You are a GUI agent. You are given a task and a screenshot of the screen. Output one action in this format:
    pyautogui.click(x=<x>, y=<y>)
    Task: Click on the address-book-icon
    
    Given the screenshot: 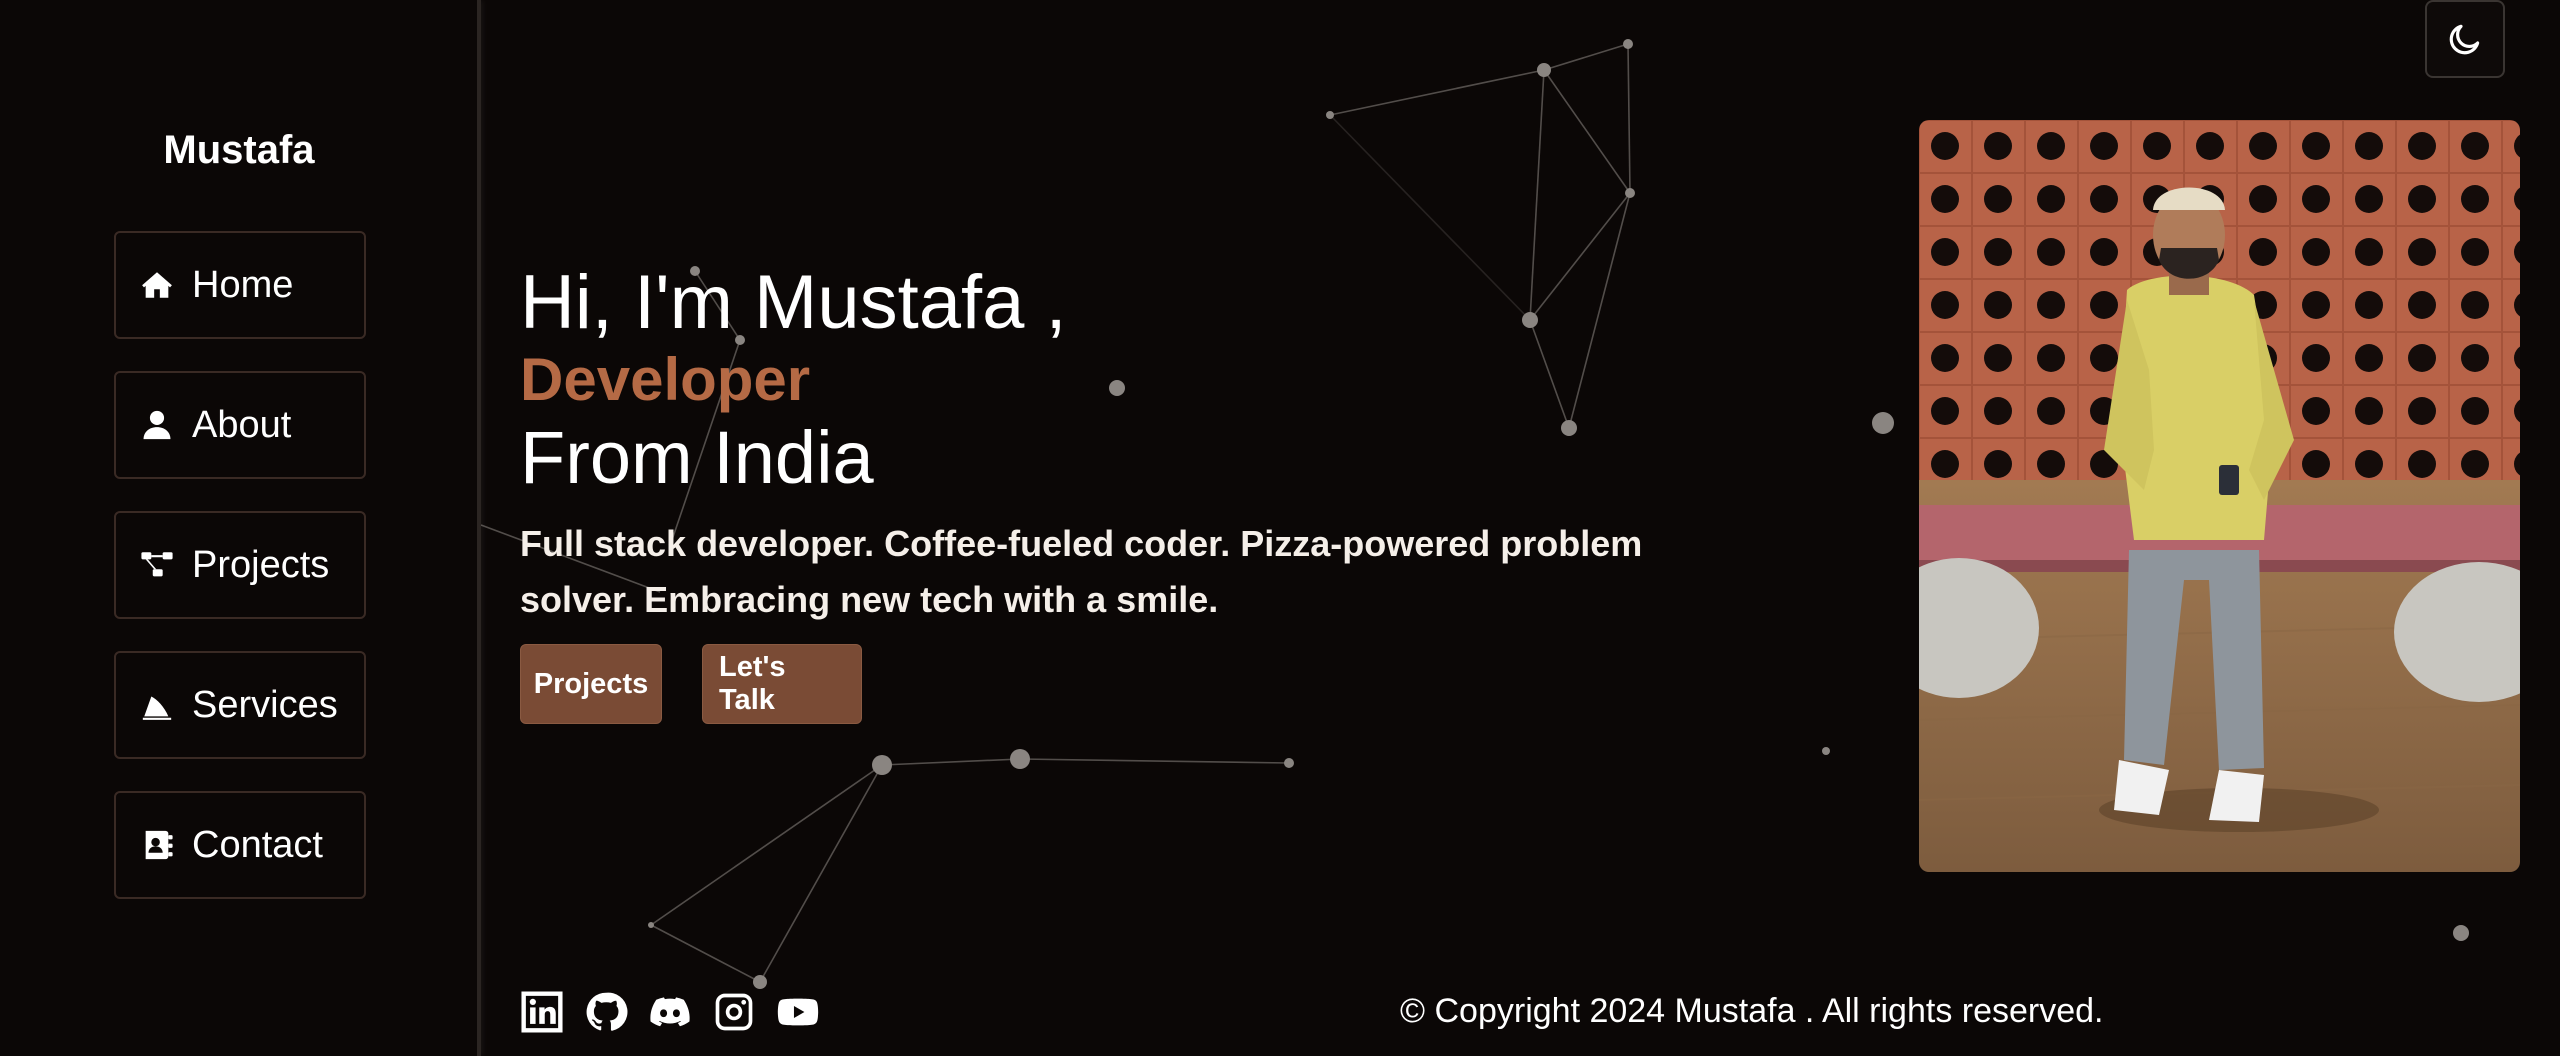 What is the action you would take?
    pyautogui.click(x=159, y=845)
    